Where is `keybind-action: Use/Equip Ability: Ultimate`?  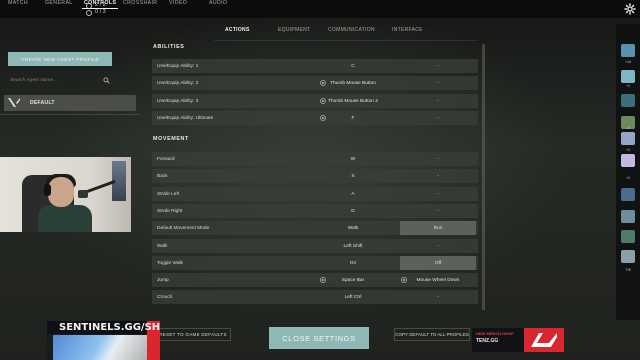
keybind-action: Use/Equip Ability: Ultimate is located at coordinates (185, 118).